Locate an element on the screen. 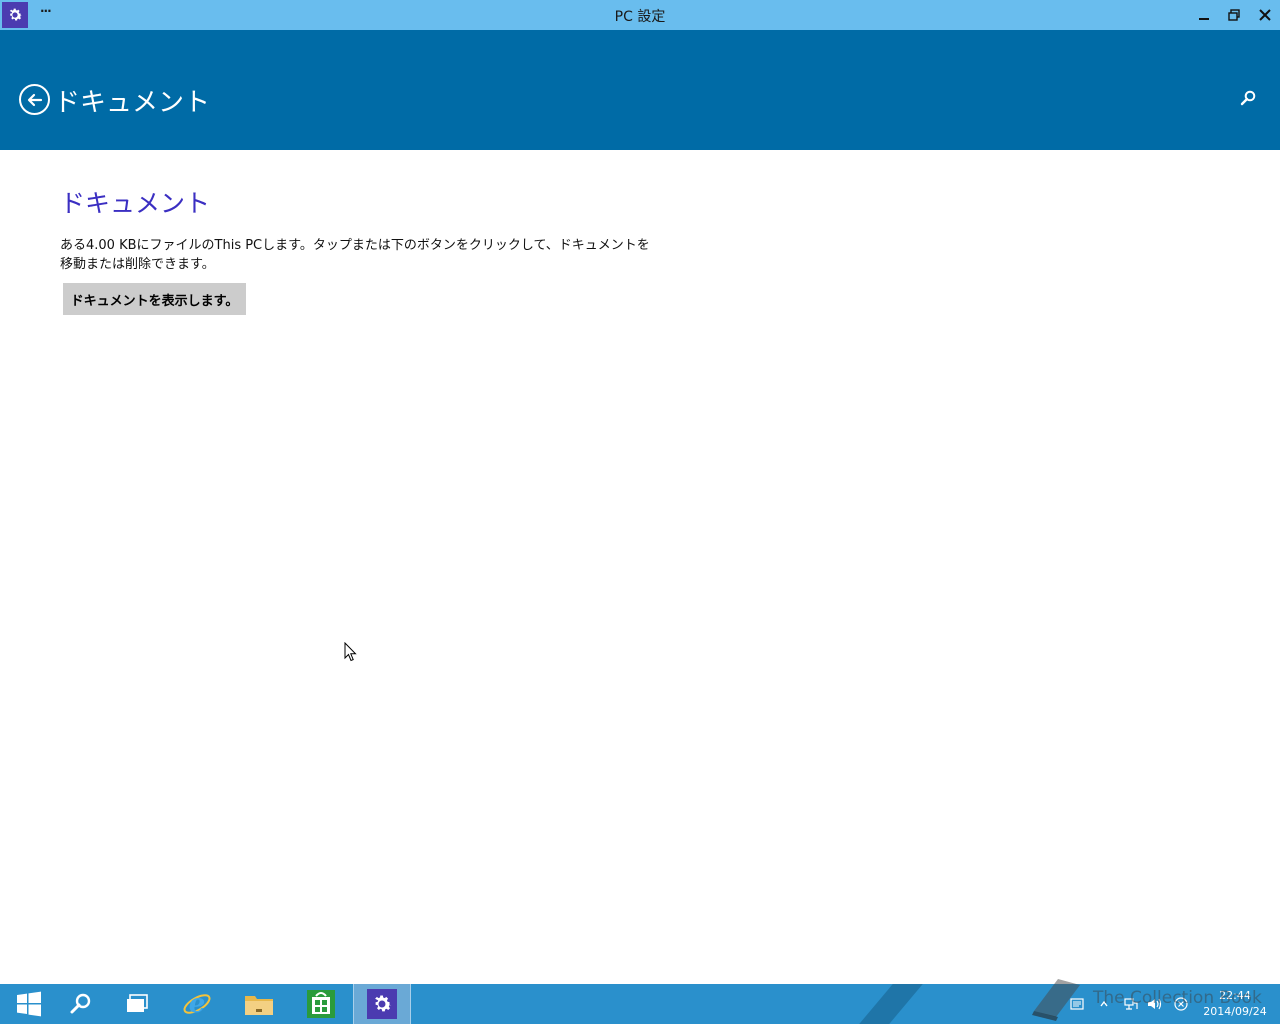  taskbar-search-button is located at coordinates (81, 1004).